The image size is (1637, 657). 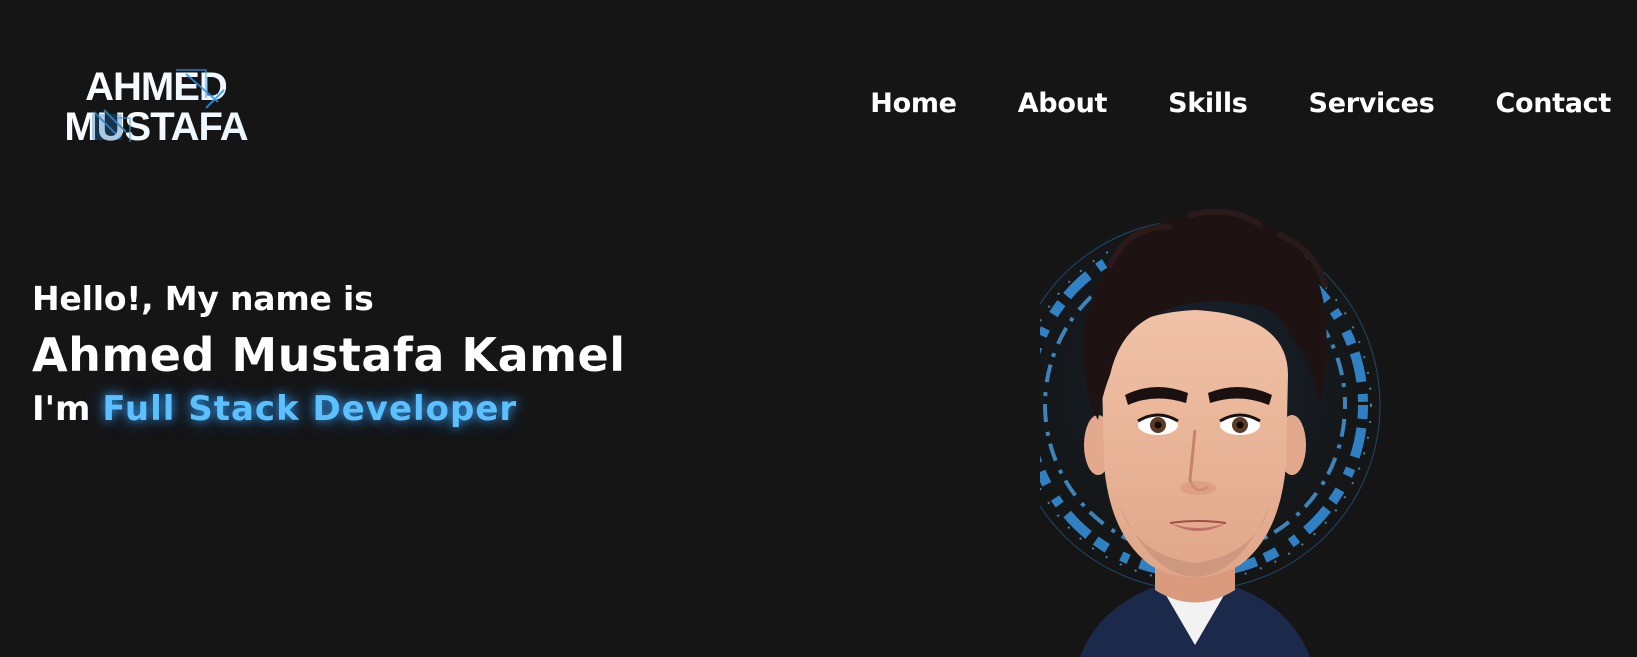 I want to click on hero-greeting: Hello!, My name is, so click(x=203, y=298).